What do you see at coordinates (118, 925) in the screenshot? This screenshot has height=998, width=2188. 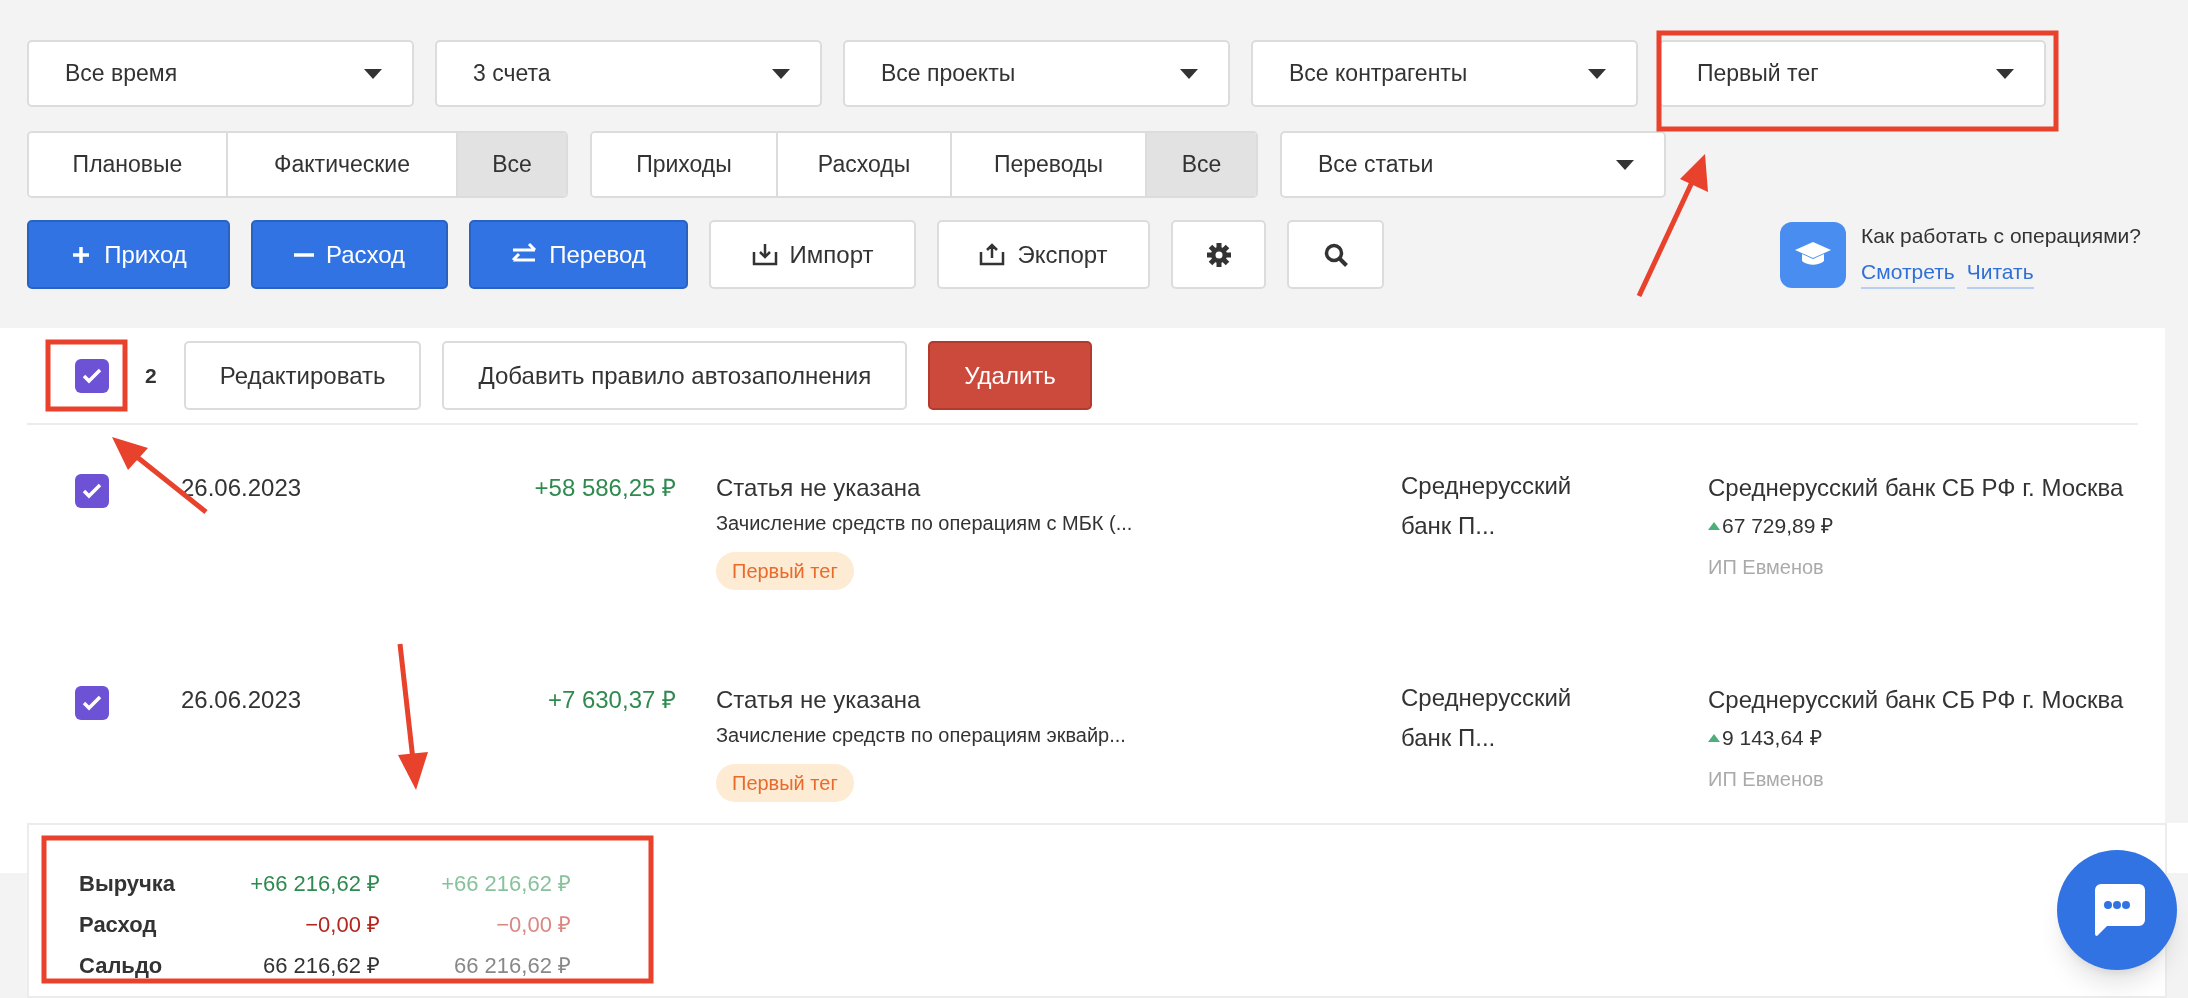 I see `total-label: Расход` at bounding box center [118, 925].